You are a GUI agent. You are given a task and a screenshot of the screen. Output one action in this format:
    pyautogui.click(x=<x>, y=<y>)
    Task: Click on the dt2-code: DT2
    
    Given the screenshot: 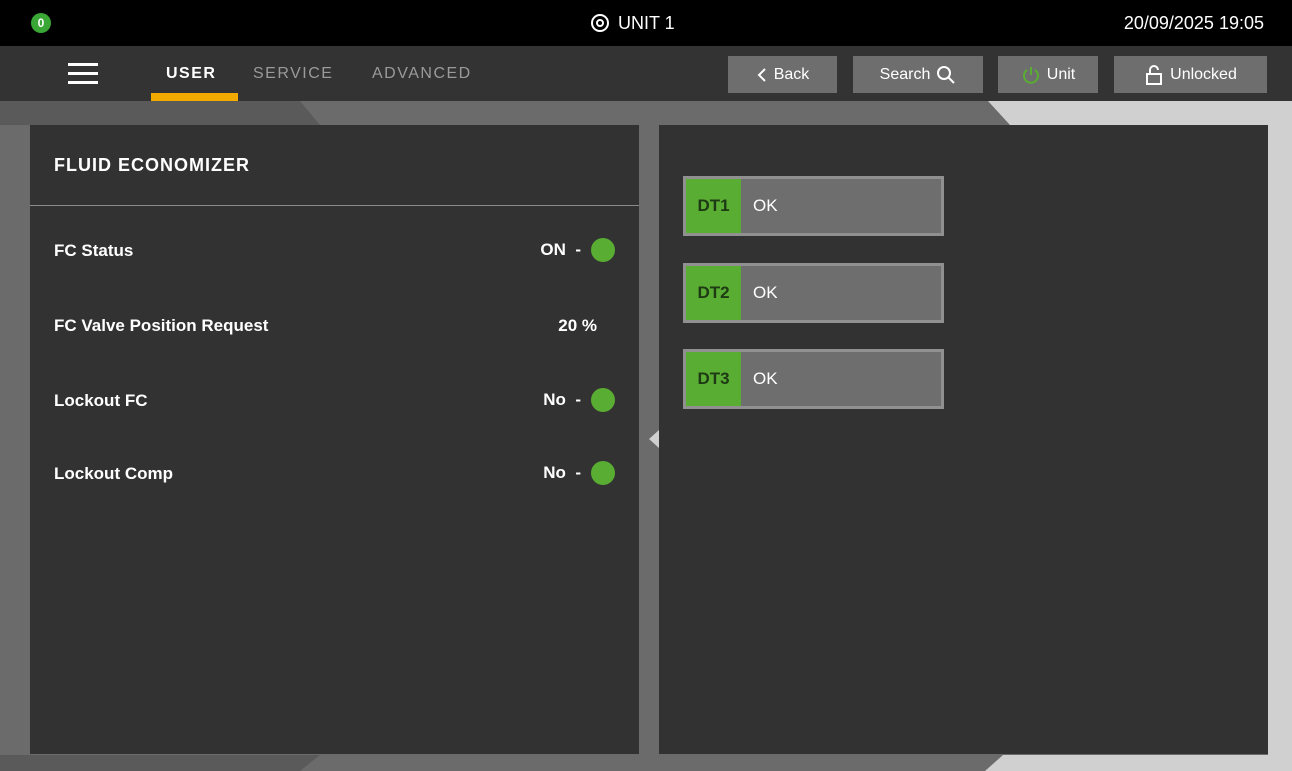 What is the action you would take?
    pyautogui.click(x=713, y=293)
    